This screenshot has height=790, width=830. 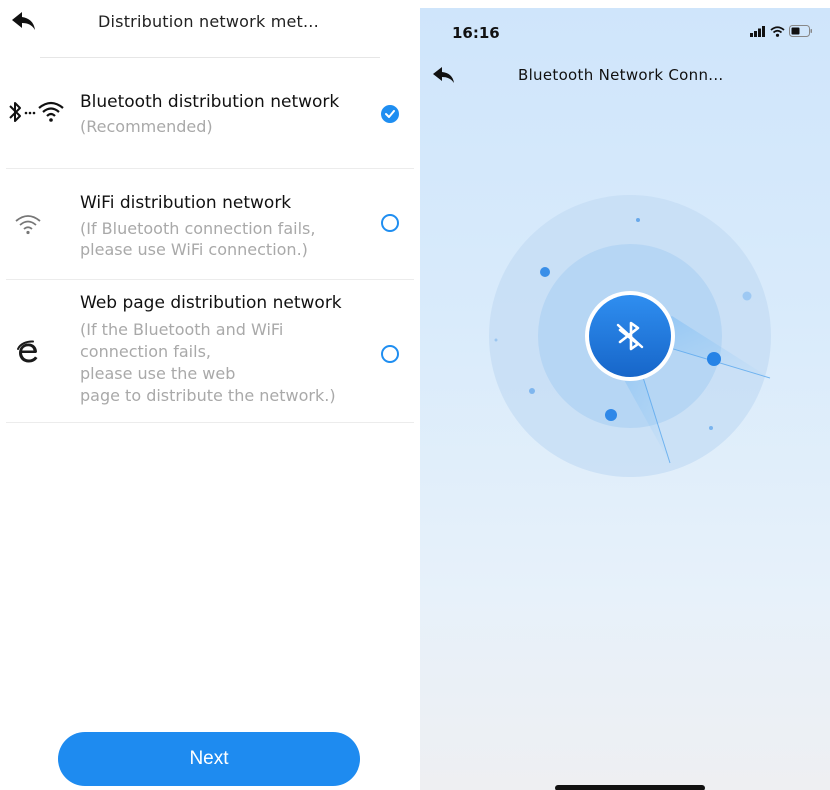 What do you see at coordinates (198, 228) in the screenshot?
I see `option-subtitle-line: (If Bluetooth connection fails,` at bounding box center [198, 228].